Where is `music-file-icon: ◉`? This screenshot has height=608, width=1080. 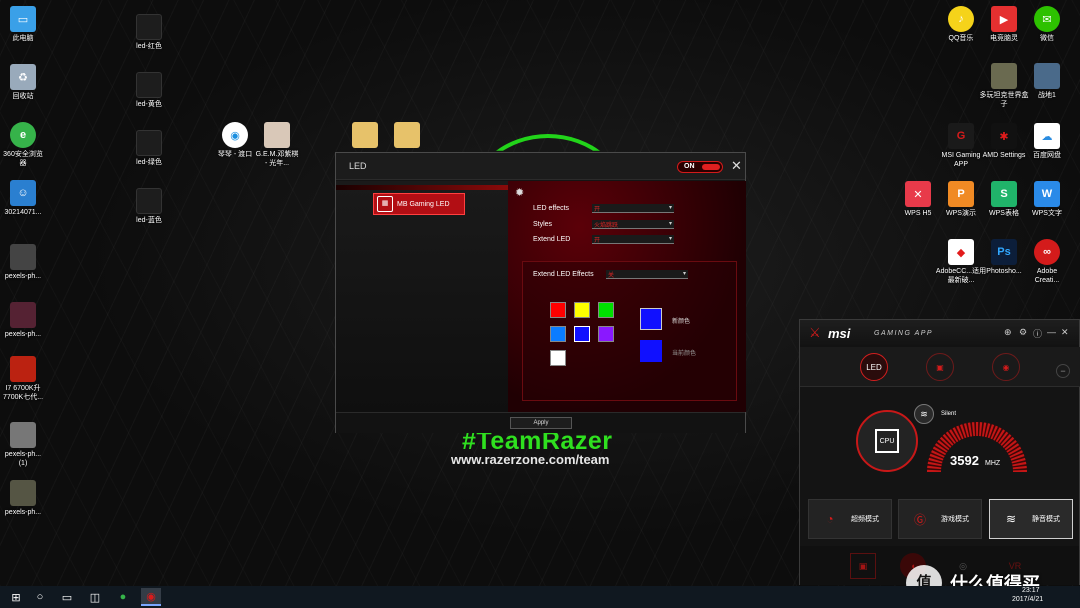
music-file-icon: ◉ is located at coordinates (235, 135).